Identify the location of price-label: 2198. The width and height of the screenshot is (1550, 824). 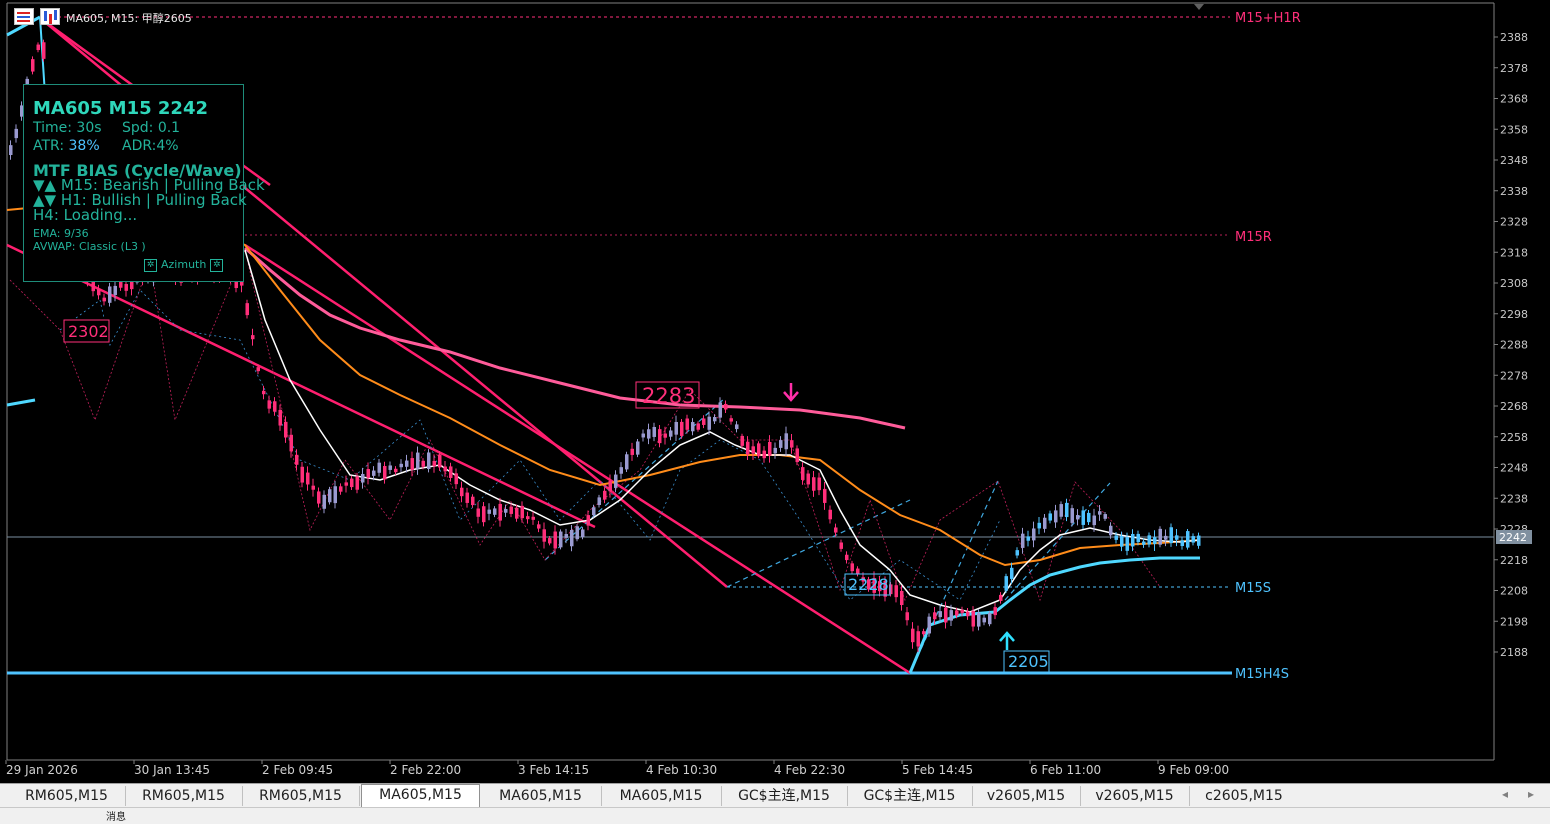
(1514, 621).